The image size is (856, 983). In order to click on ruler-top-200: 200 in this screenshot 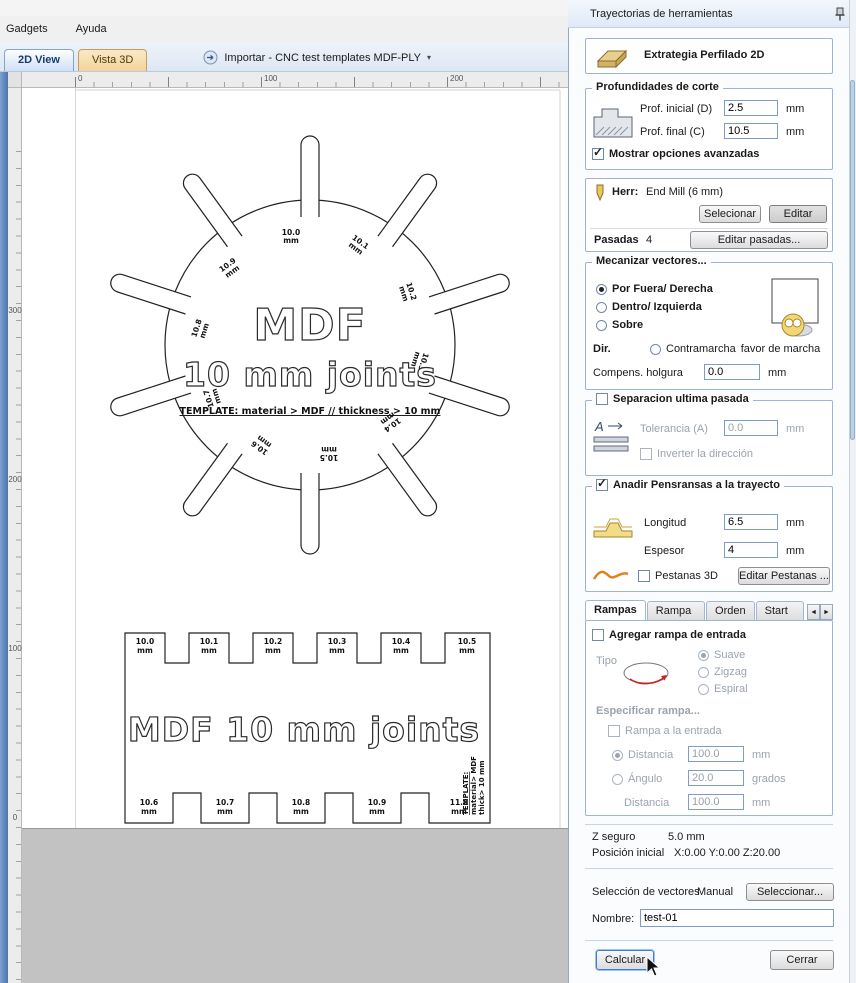, I will do `click(457, 78)`.